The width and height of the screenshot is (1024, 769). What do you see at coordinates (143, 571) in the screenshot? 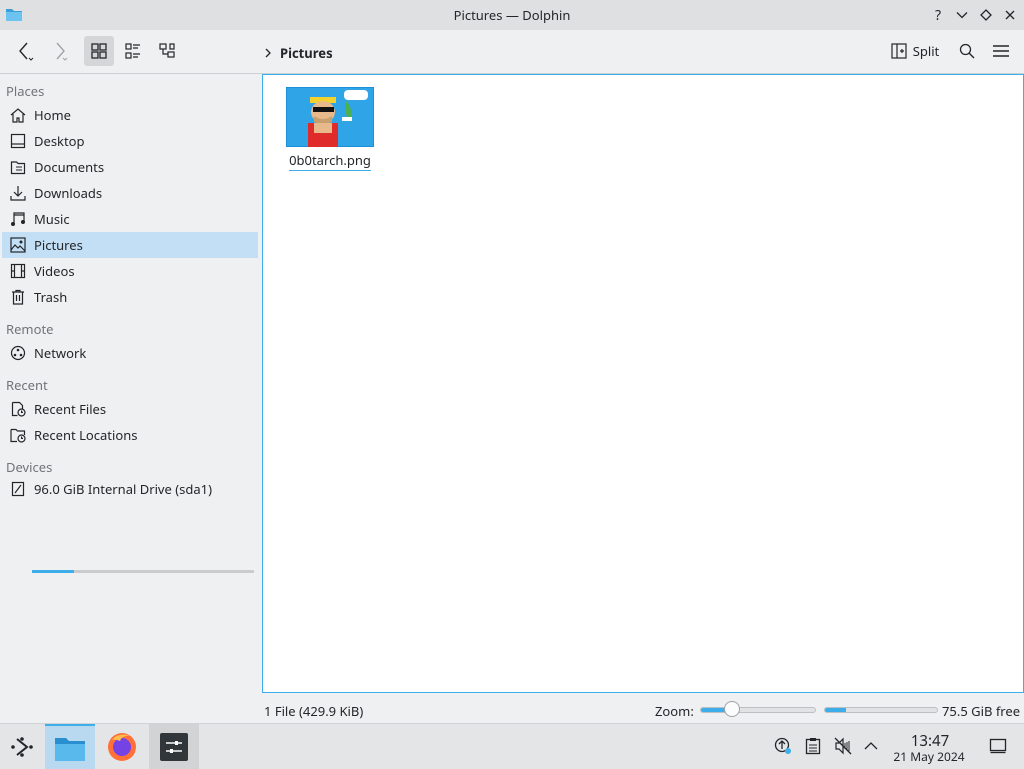
I see `drive-usage-bar` at bounding box center [143, 571].